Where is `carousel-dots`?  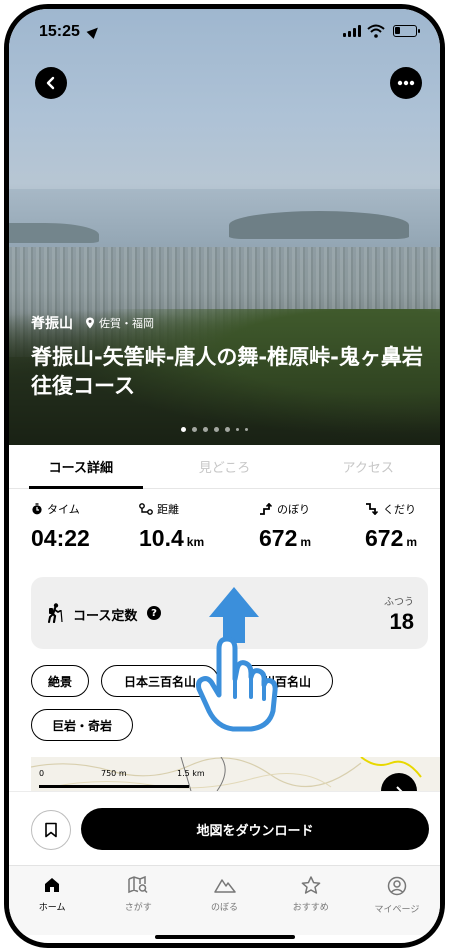
carousel-dots is located at coordinates (214, 429).